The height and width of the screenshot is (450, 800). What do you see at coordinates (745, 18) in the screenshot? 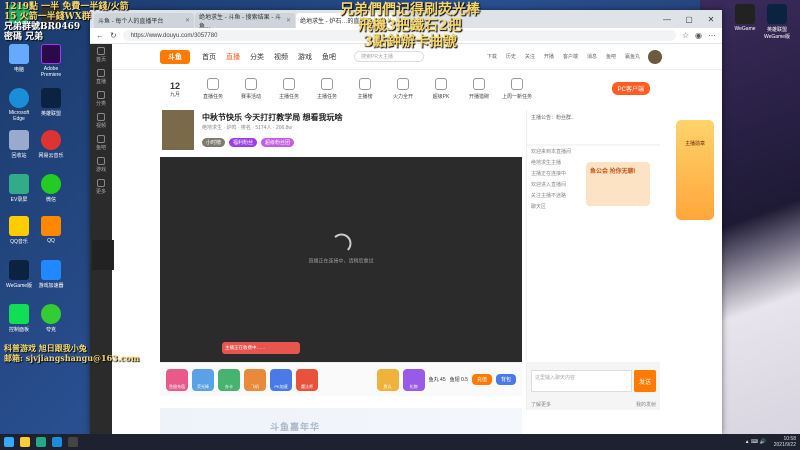
I see `desktop-icon-wegame: WeGame` at bounding box center [745, 18].